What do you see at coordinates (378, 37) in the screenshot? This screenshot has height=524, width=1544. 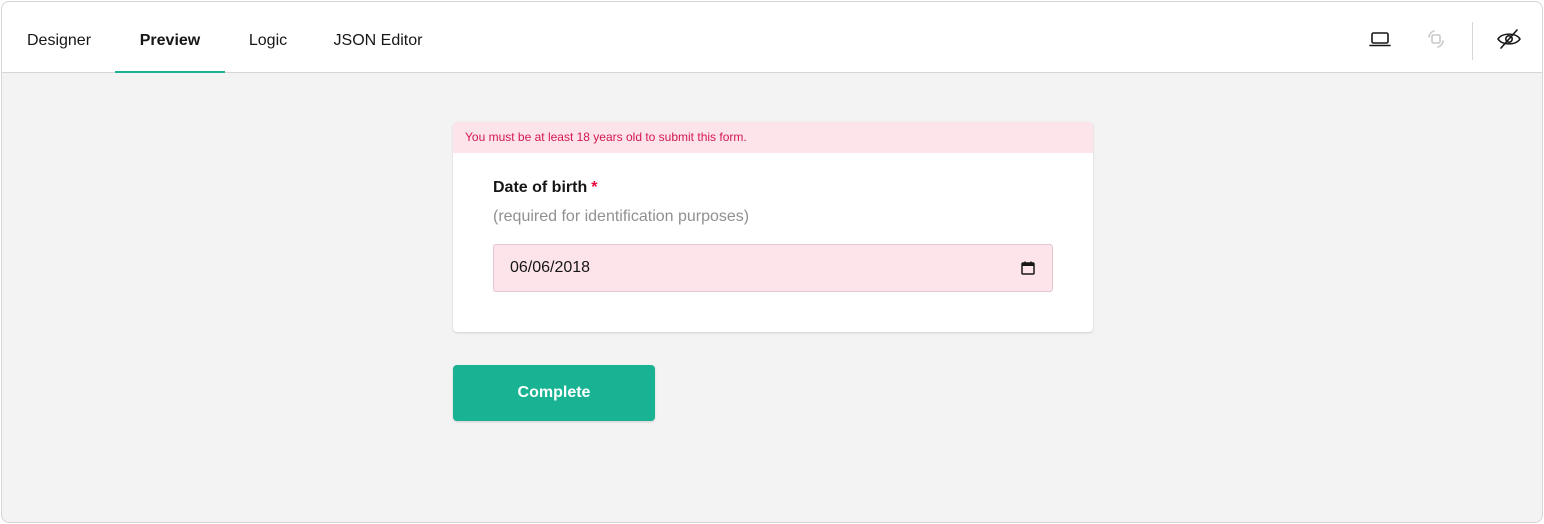 I see `tab-json-editor: JSON Editor` at bounding box center [378, 37].